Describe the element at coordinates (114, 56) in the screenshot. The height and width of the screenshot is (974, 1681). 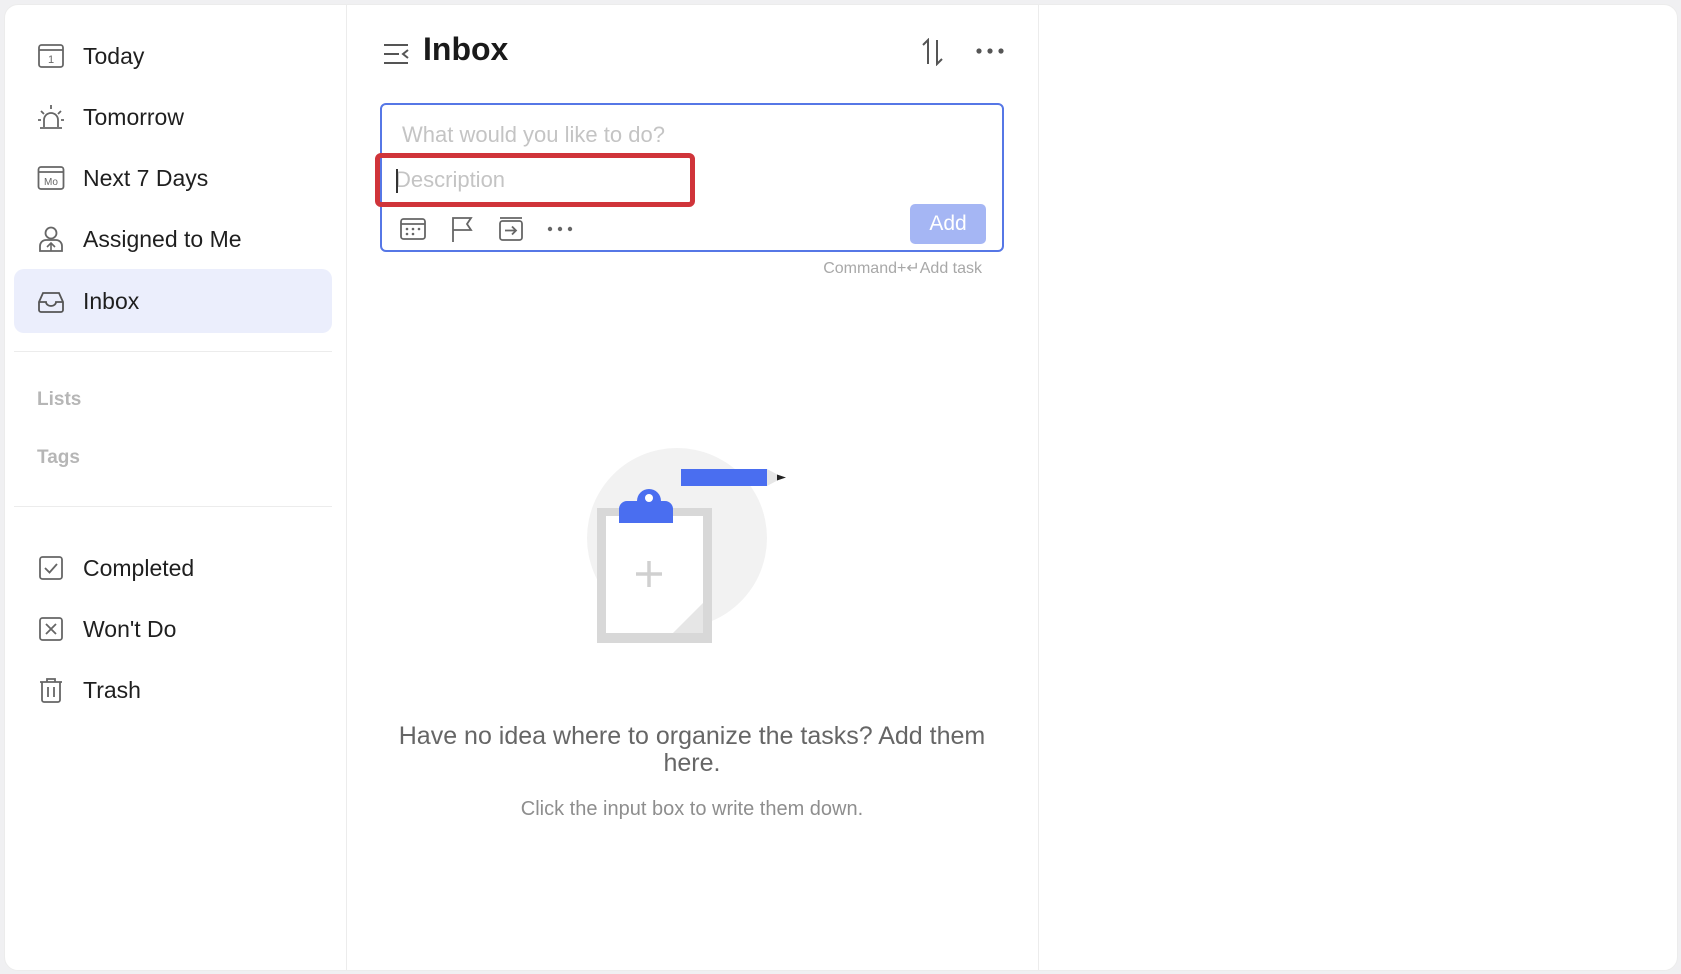
I see `sidebar-item-label: Today` at that location.